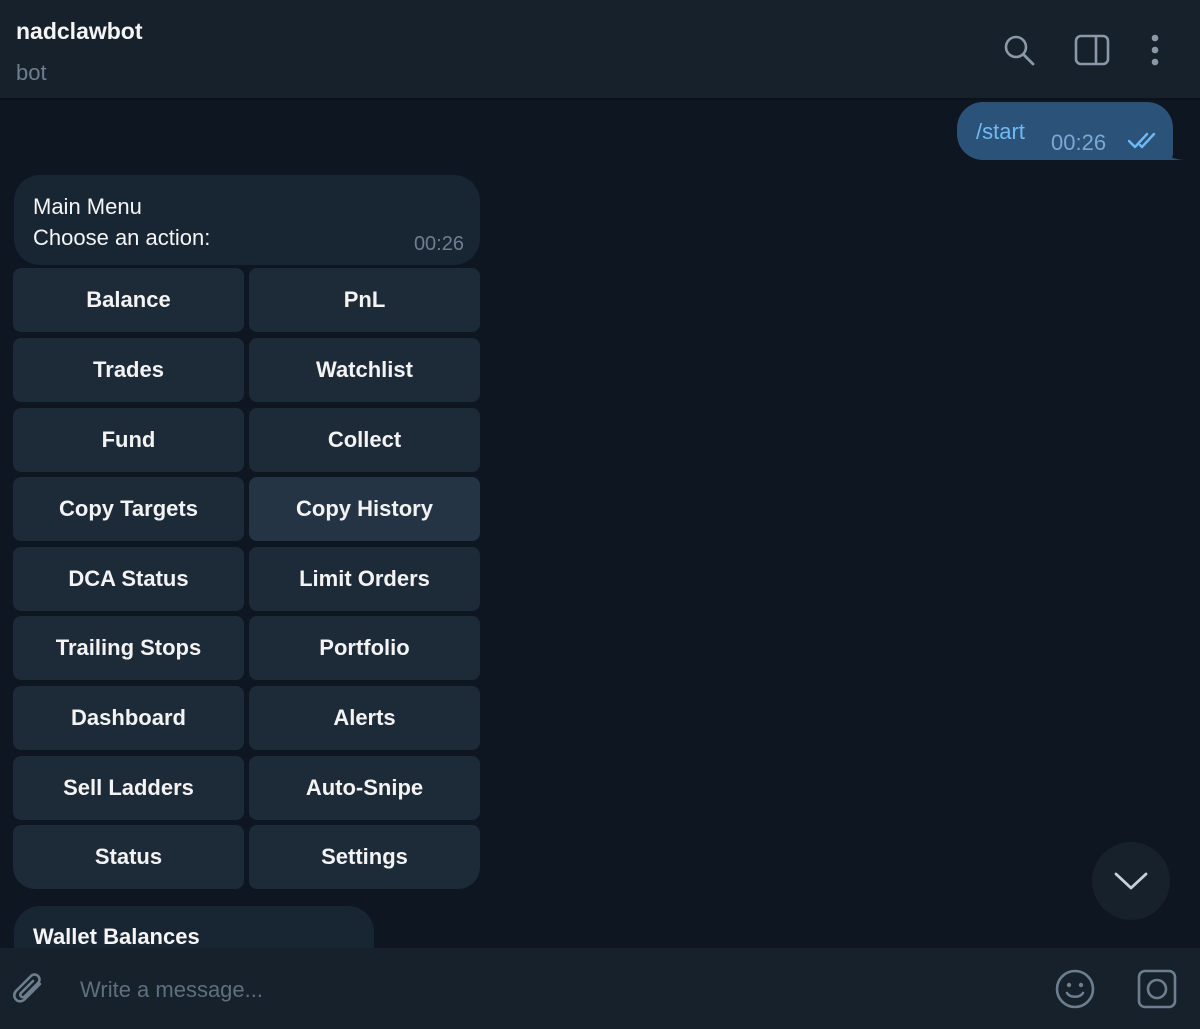  Describe the element at coordinates (1079, 142) in the screenshot. I see `outgoing-message-time: 00:26` at that location.